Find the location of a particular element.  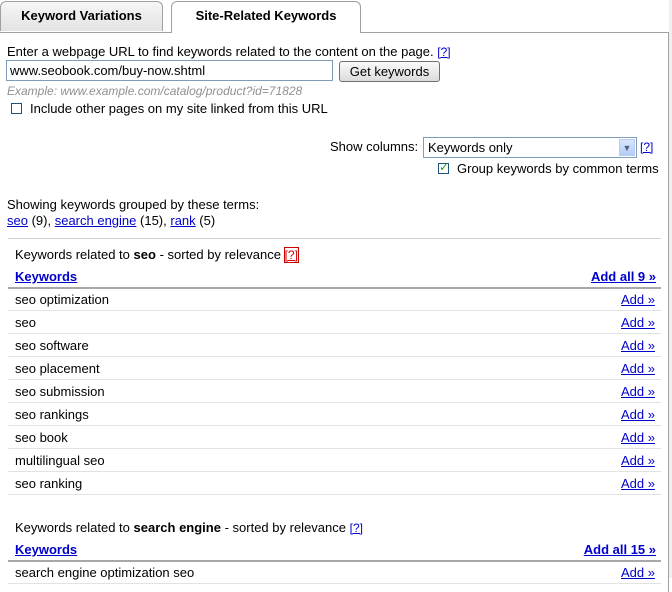

tab-keyword-variations: Keyword Variations is located at coordinates (81, 16).